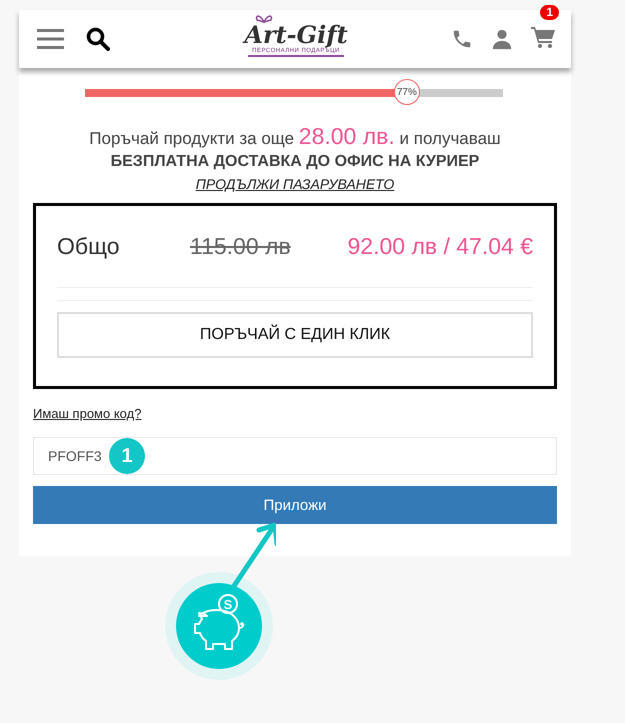  I want to click on progress-label: 77%, so click(407, 92).